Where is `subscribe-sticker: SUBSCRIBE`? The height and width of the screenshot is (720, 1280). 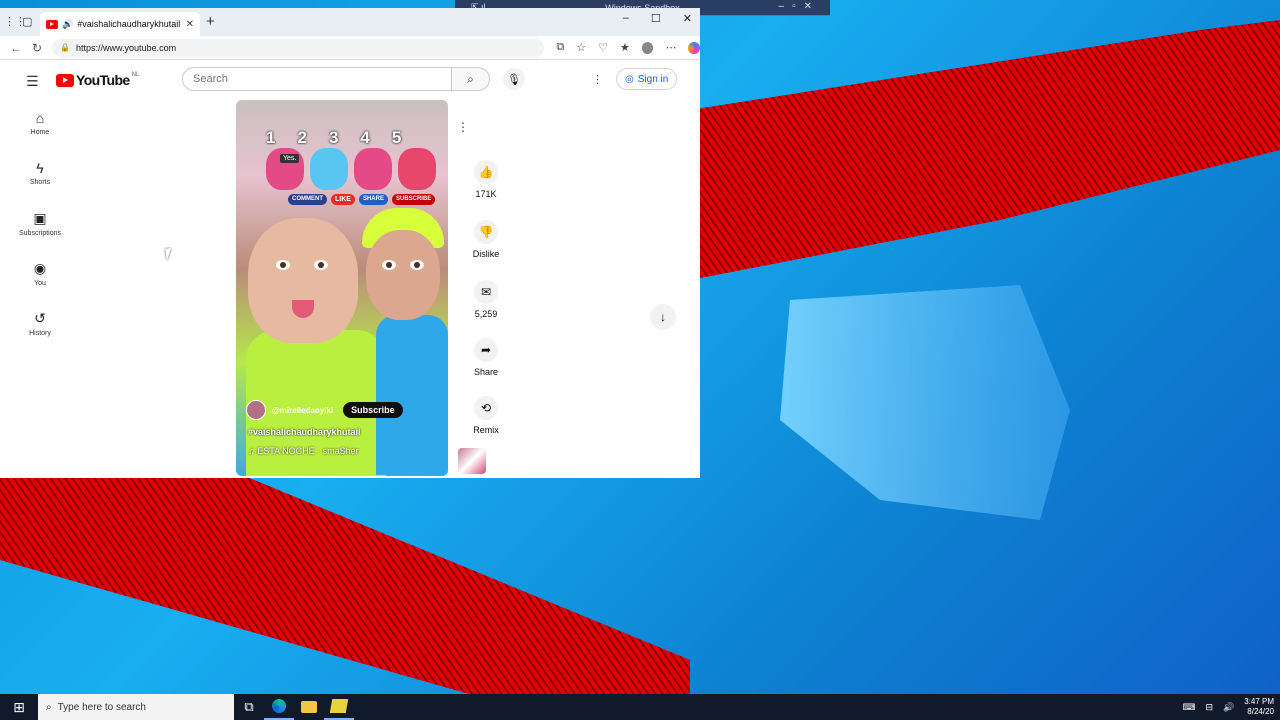 subscribe-sticker: SUBSCRIBE is located at coordinates (413, 199).